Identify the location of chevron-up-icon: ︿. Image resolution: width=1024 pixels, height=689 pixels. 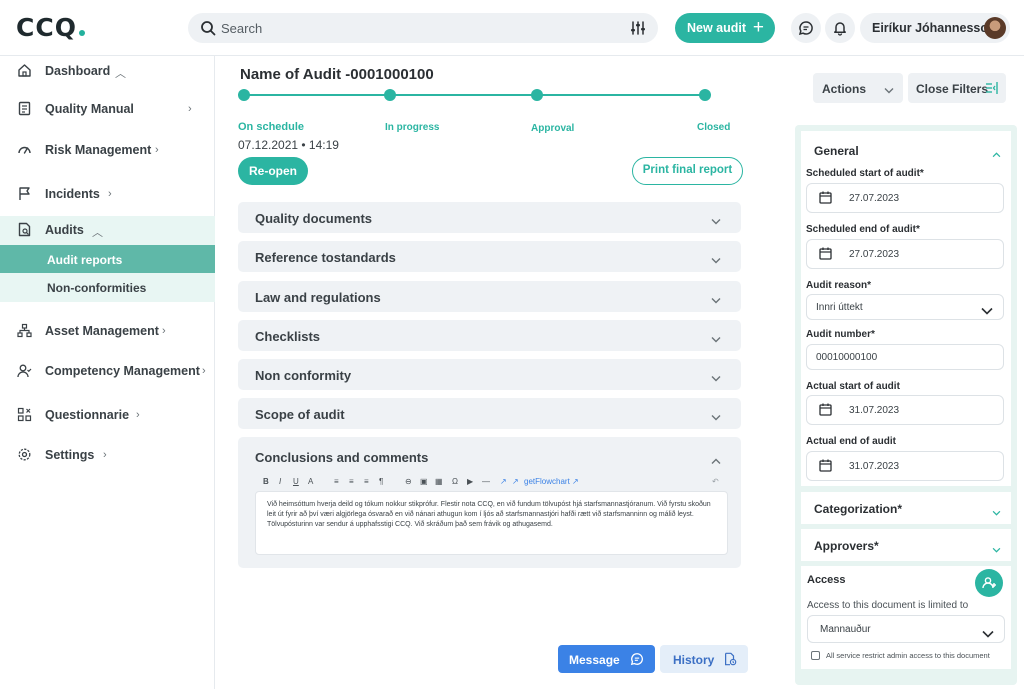
(120, 74).